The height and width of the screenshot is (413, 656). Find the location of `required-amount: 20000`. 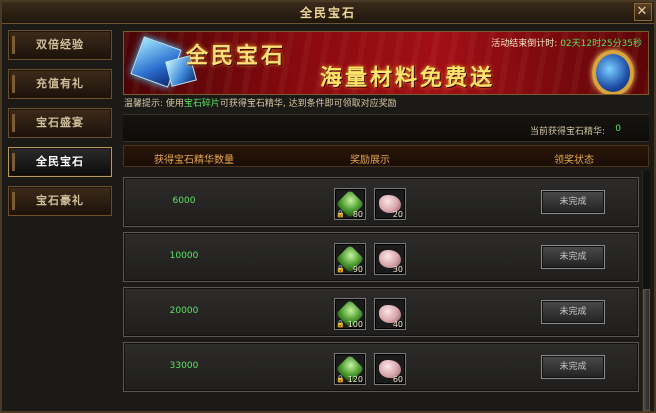

required-amount: 20000 is located at coordinates (184, 311).